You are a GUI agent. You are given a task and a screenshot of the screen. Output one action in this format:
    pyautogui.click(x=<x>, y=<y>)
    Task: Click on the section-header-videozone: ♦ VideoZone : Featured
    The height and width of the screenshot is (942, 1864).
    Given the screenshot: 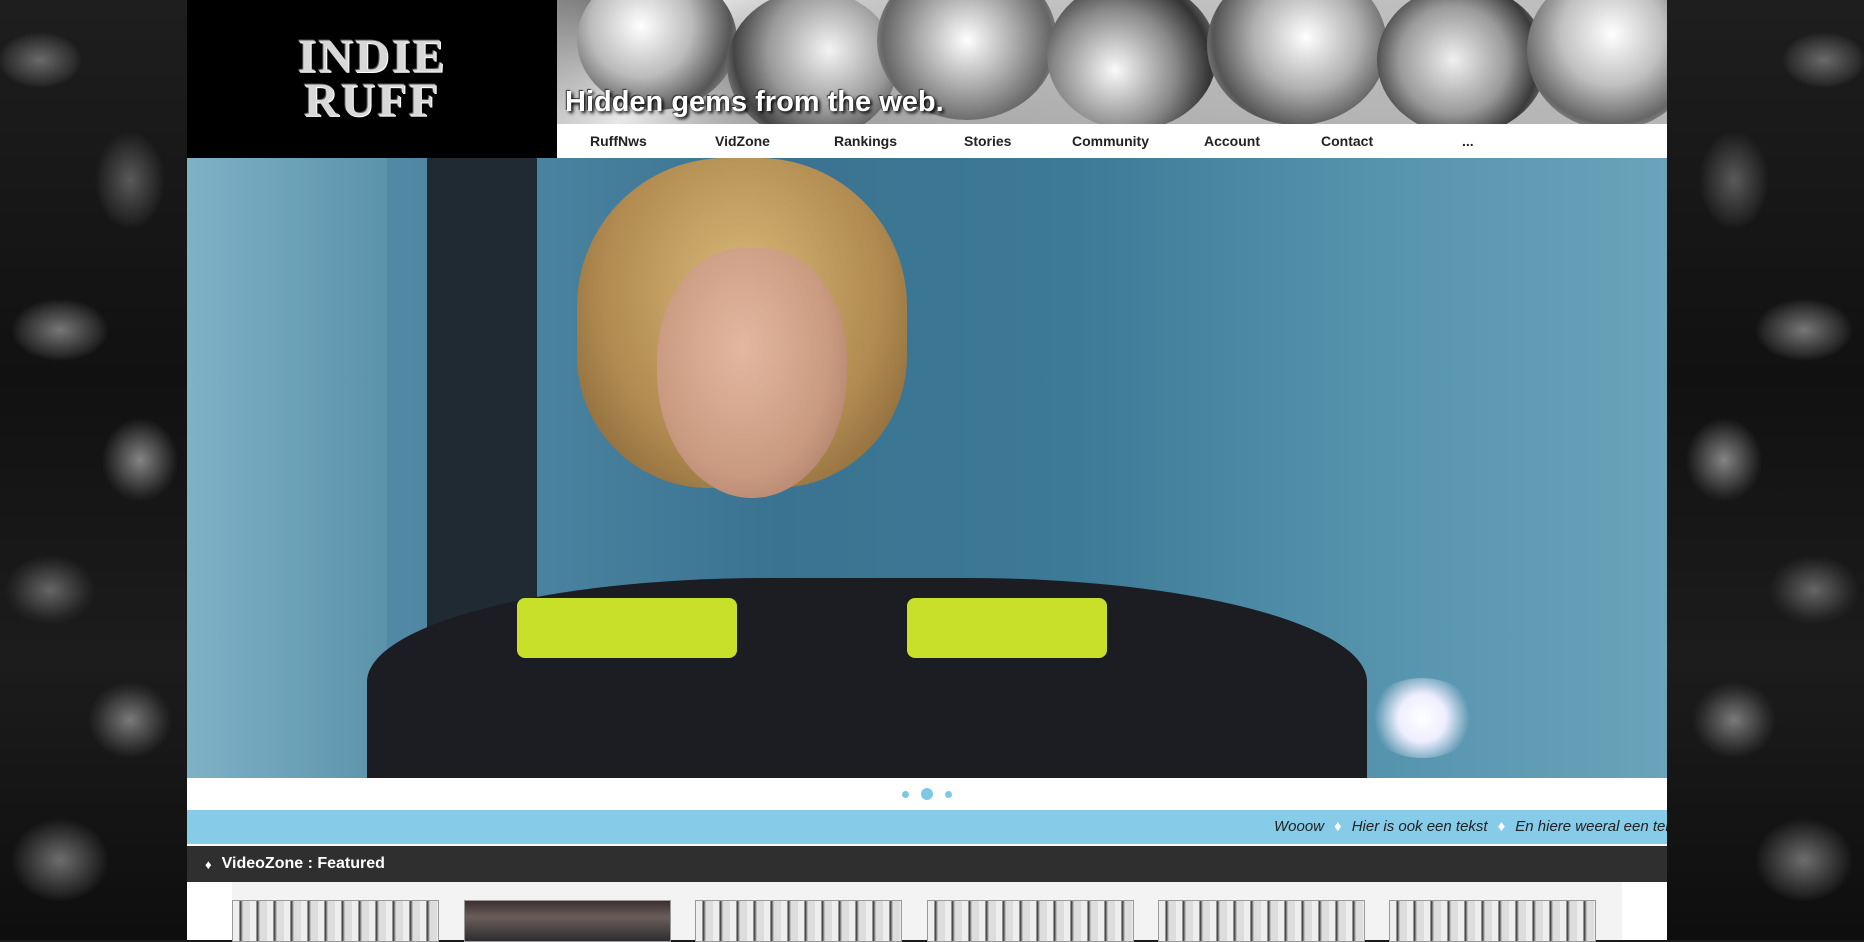 What is the action you would take?
    pyautogui.click(x=927, y=864)
    